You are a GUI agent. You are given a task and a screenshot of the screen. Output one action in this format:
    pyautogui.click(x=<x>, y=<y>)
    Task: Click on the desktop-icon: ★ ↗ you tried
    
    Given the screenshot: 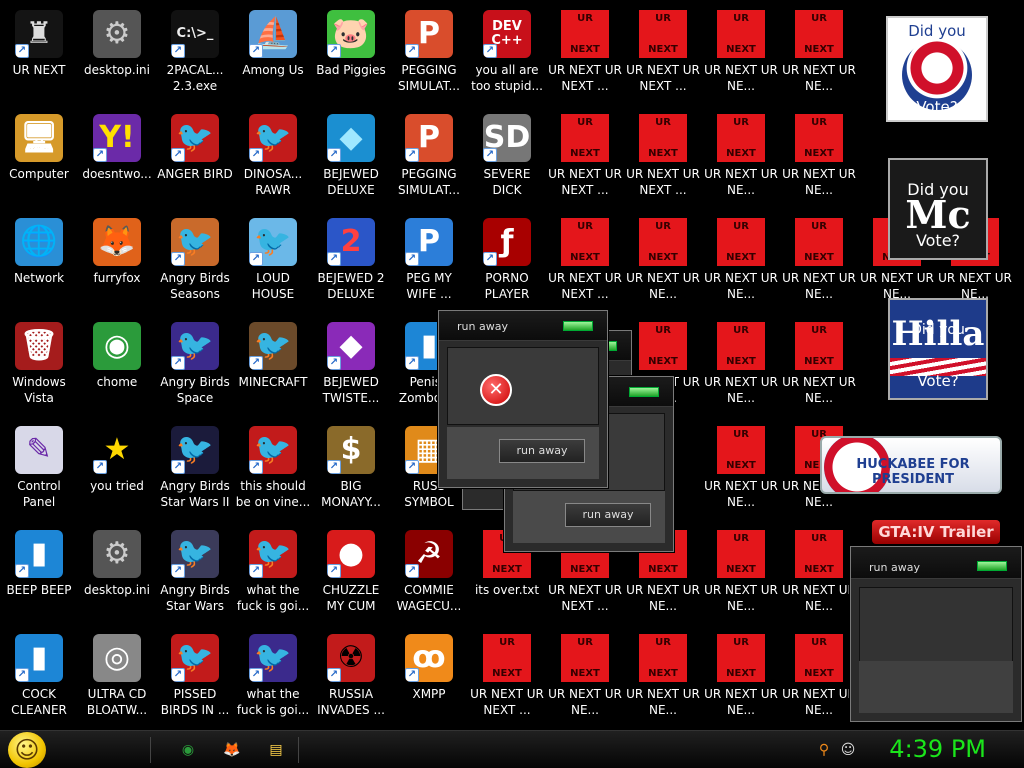 What is the action you would take?
    pyautogui.click(x=117, y=472)
    